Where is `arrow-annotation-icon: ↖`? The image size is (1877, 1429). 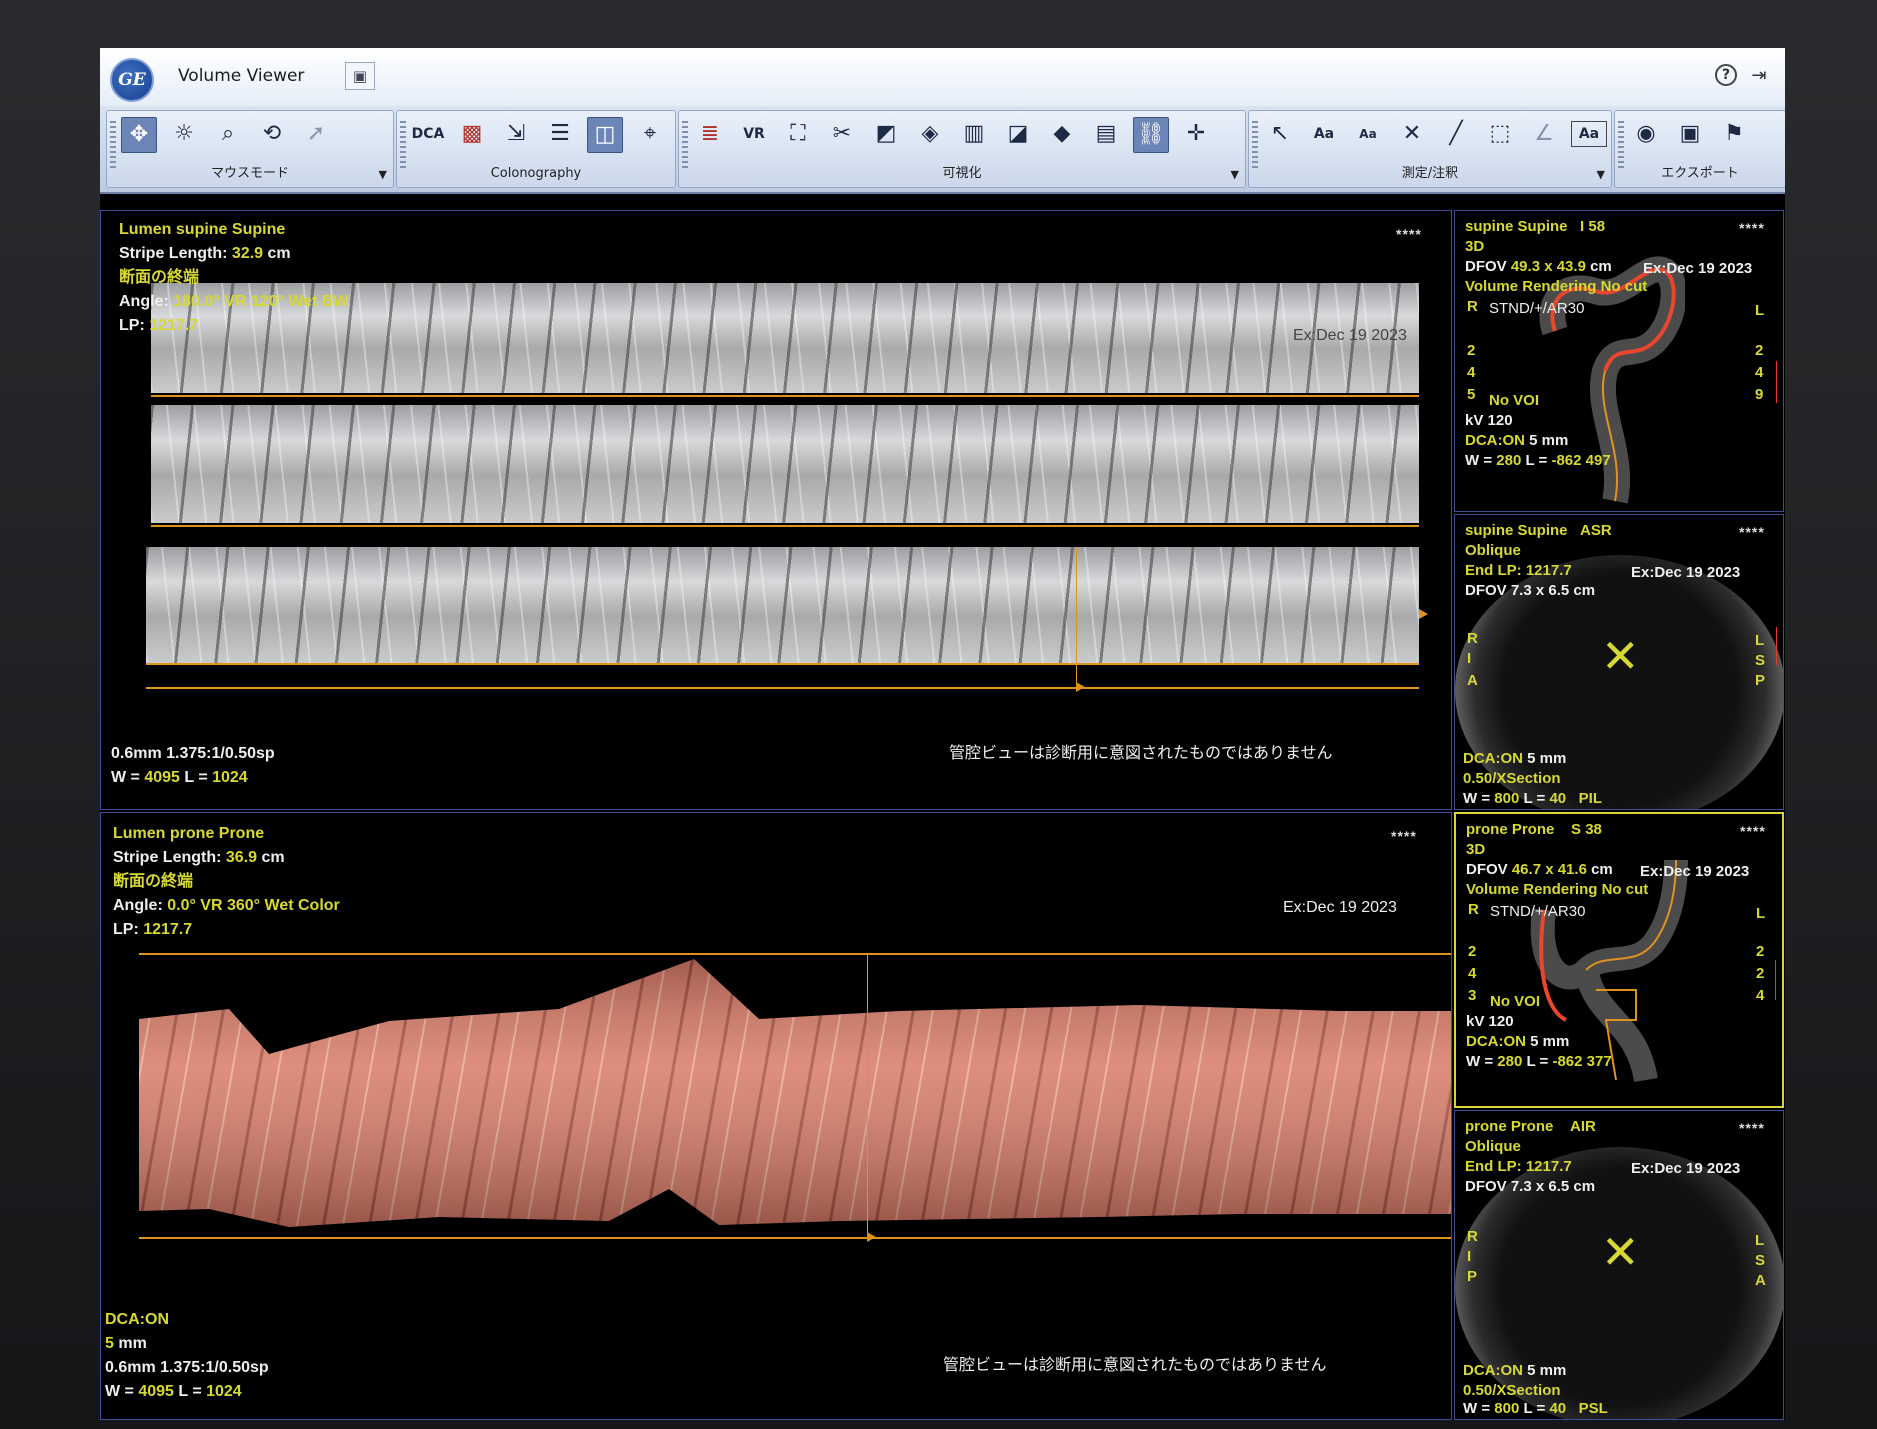 arrow-annotation-icon: ↖ is located at coordinates (1280, 134).